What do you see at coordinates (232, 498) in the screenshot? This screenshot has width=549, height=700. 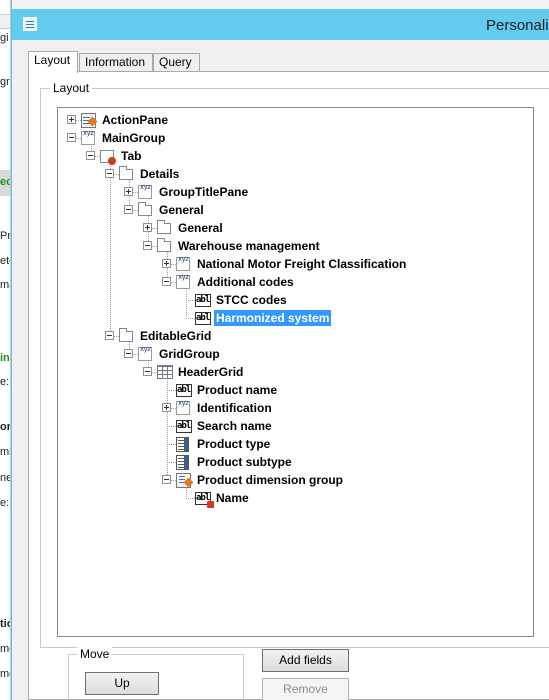 I see `tree-node-label: Name` at bounding box center [232, 498].